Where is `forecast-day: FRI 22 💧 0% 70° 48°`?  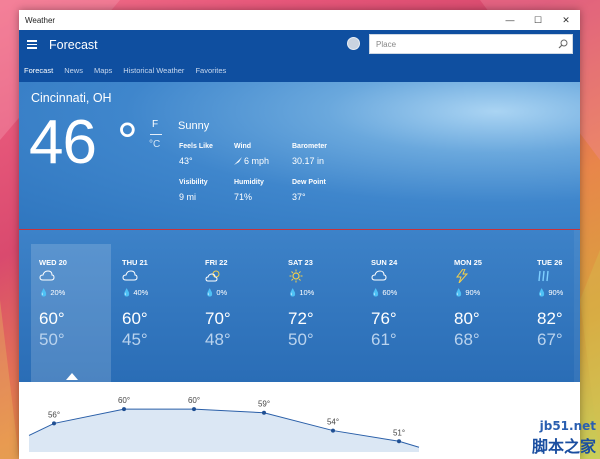 forecast-day: FRI 22 💧 0% 70° 48° is located at coordinates (237, 312).